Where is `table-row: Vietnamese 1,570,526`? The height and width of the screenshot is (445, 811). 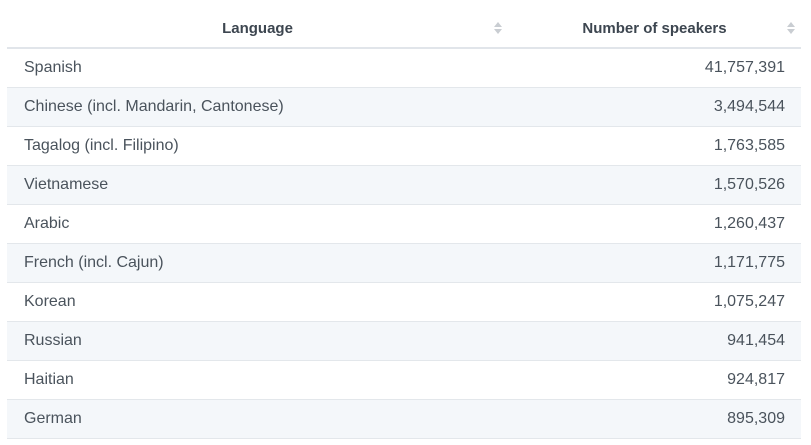 table-row: Vietnamese 1,570,526 is located at coordinates (404, 185).